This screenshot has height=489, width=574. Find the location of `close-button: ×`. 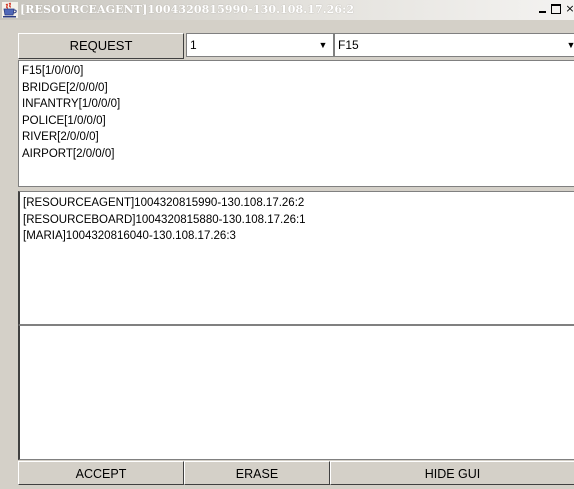

close-button: × is located at coordinates (568, 9).